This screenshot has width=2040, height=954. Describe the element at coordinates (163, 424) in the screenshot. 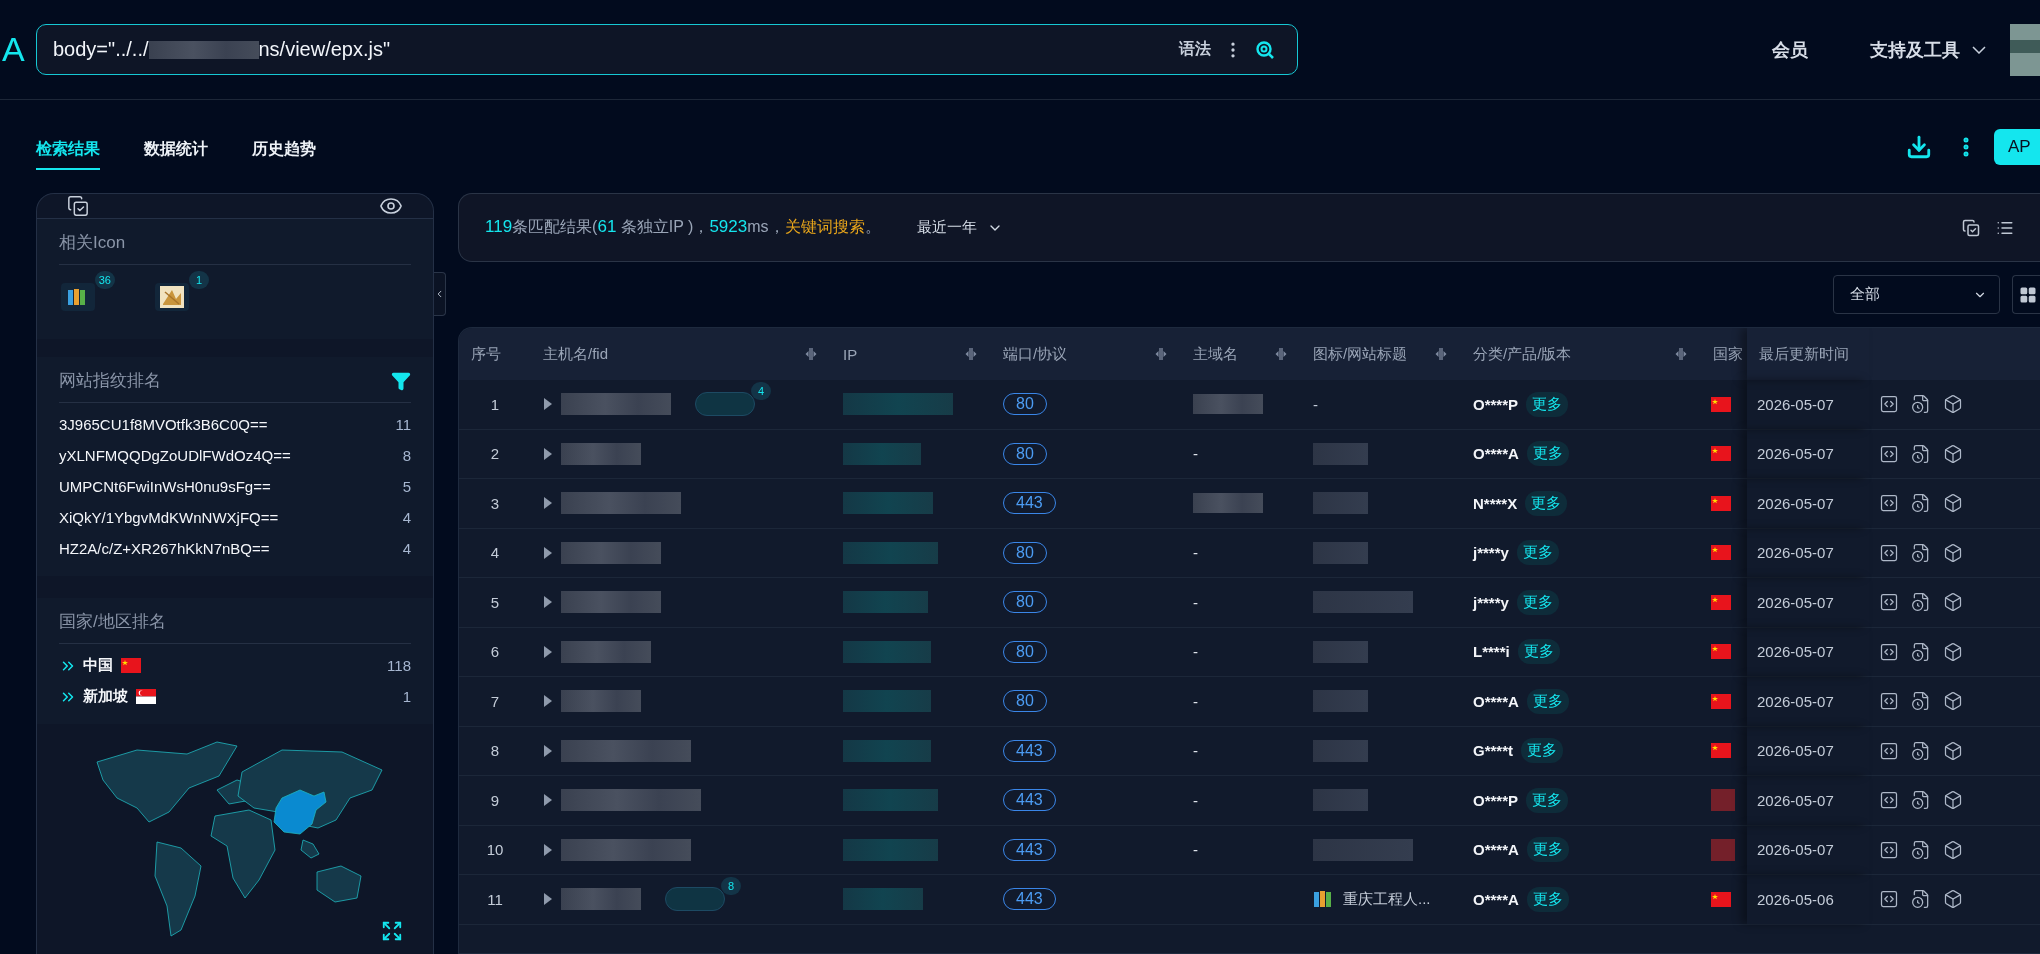

I see `fingerprint-link: 3J965CU1f8MVOtfk3B6C0Q==` at that location.